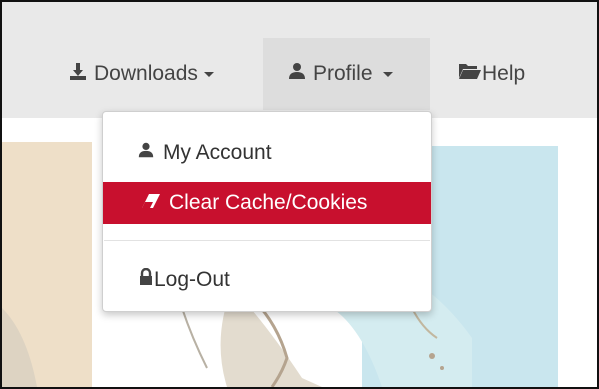 The image size is (599, 389). I want to click on profile-label: Profile, so click(343, 73).